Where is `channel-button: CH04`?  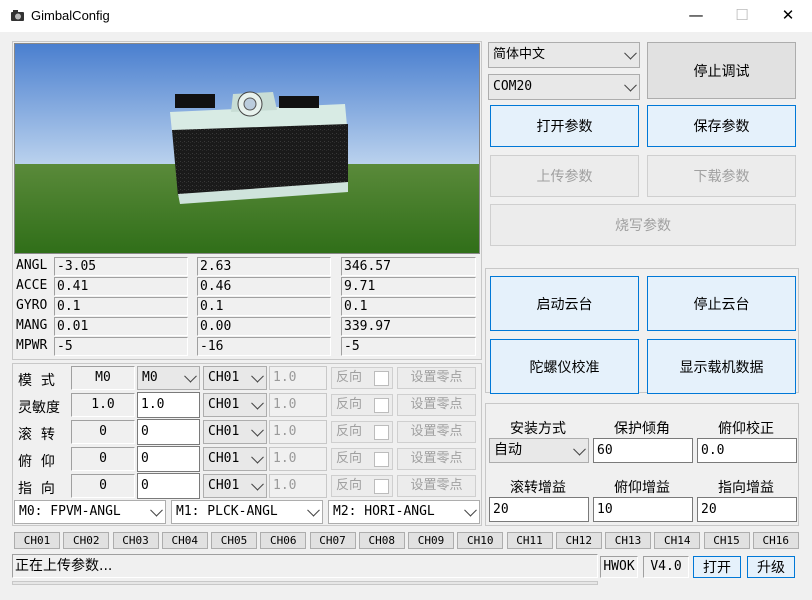 channel-button: CH04 is located at coordinates (184, 540).